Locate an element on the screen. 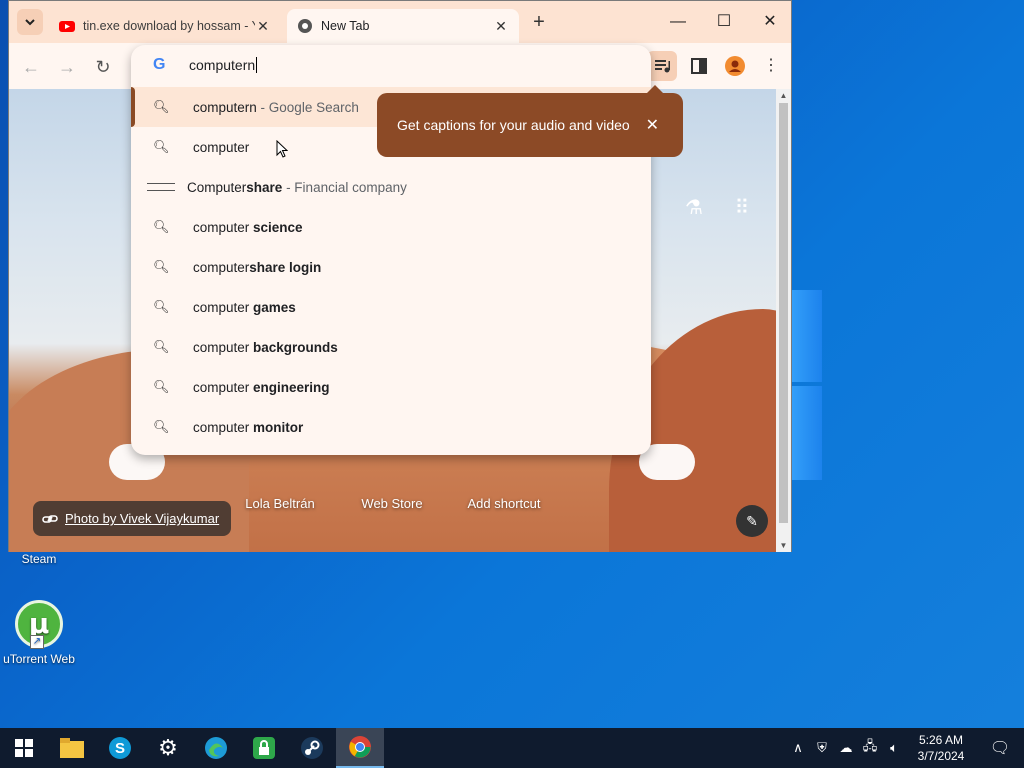 The height and width of the screenshot is (768, 1024). shortcut-add: Add shortcut is located at coordinates (504, 503).